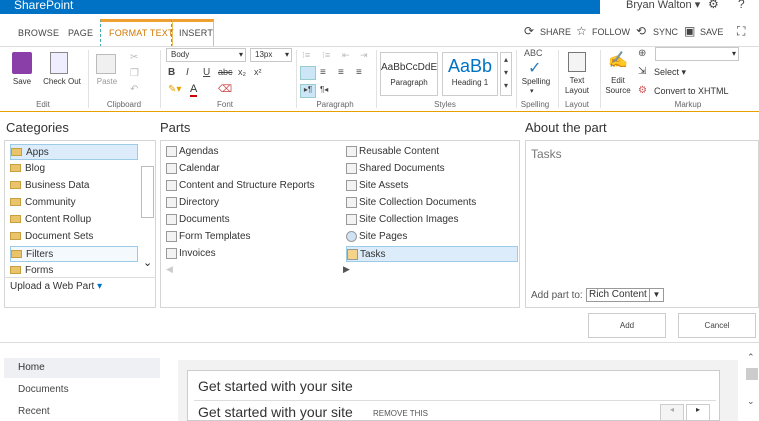 The image size is (759, 421). What do you see at coordinates (741, 5) in the screenshot?
I see `help-icon: ?` at bounding box center [741, 5].